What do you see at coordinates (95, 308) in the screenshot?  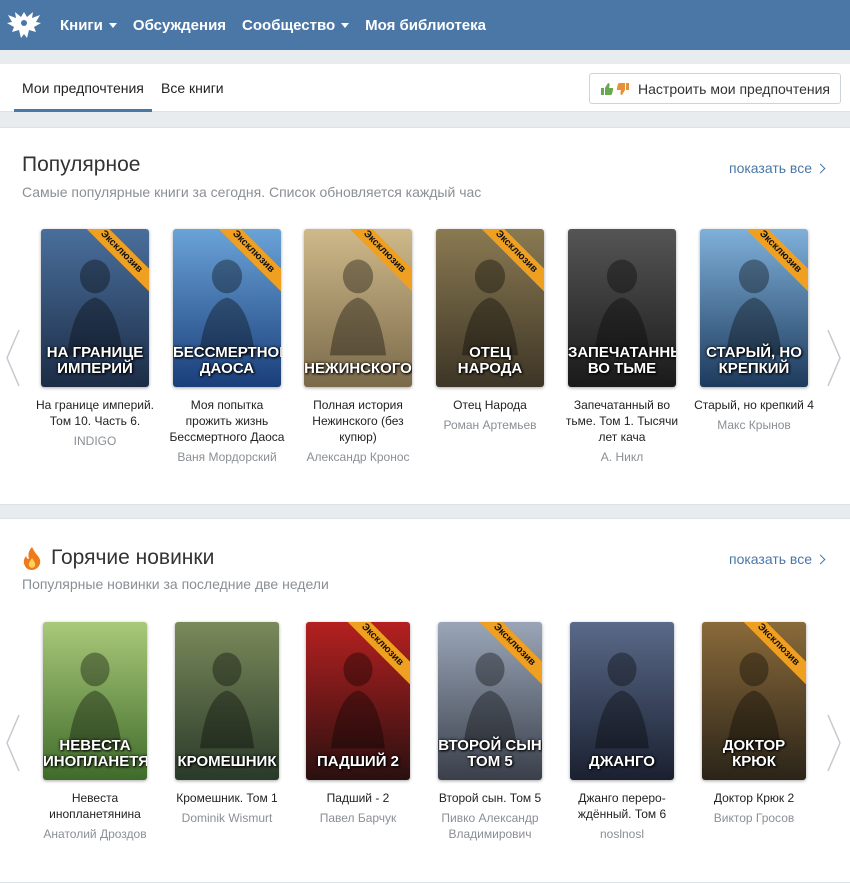 I see `book-cover: На границе империй Эксклюзив` at bounding box center [95, 308].